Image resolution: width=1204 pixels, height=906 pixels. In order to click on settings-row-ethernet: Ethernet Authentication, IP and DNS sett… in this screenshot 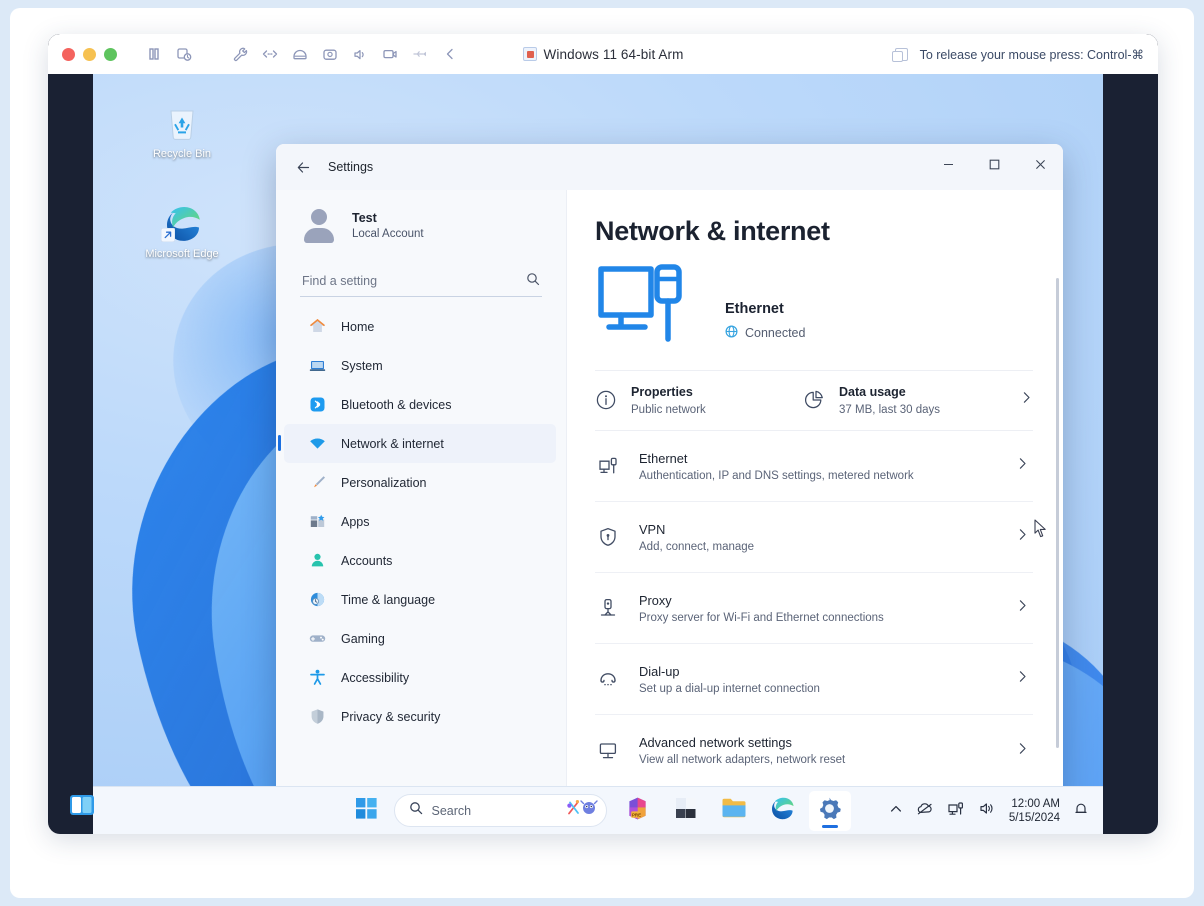, I will do `click(814, 466)`.